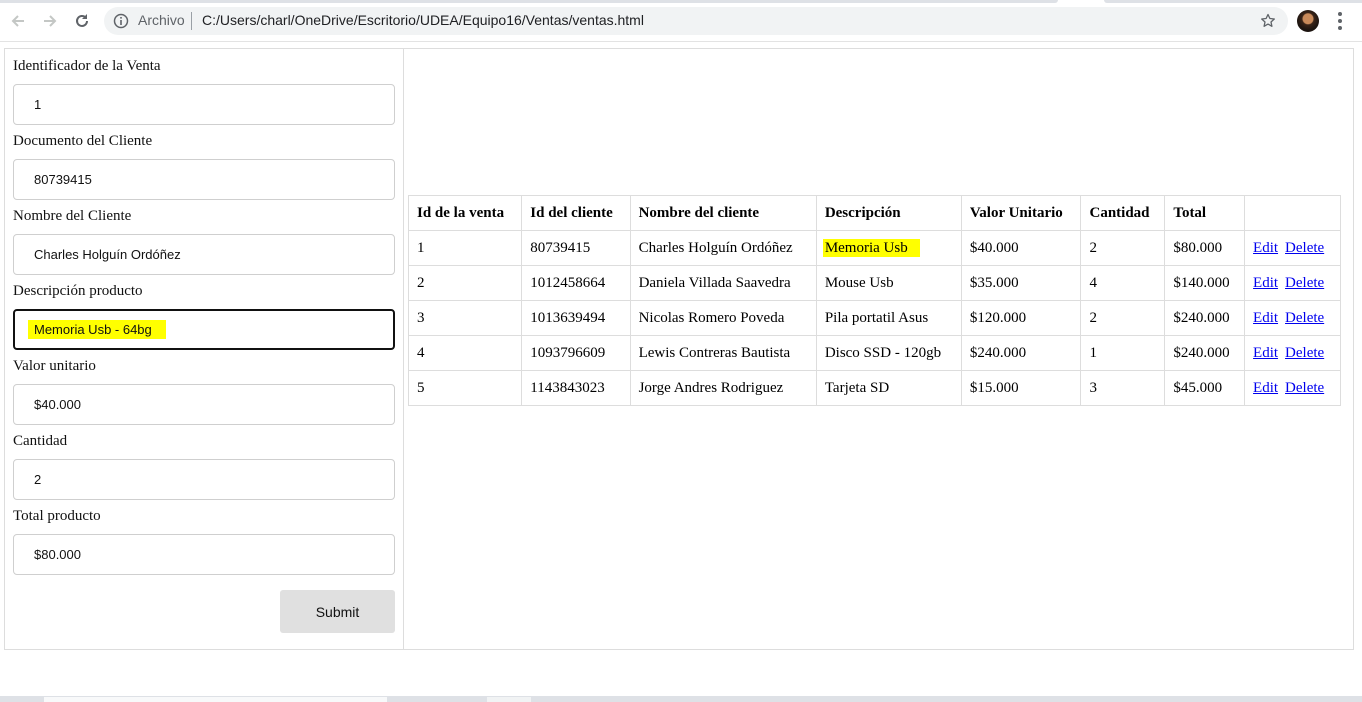  Describe the element at coordinates (1308, 21) in the screenshot. I see `profile-avatar` at that location.